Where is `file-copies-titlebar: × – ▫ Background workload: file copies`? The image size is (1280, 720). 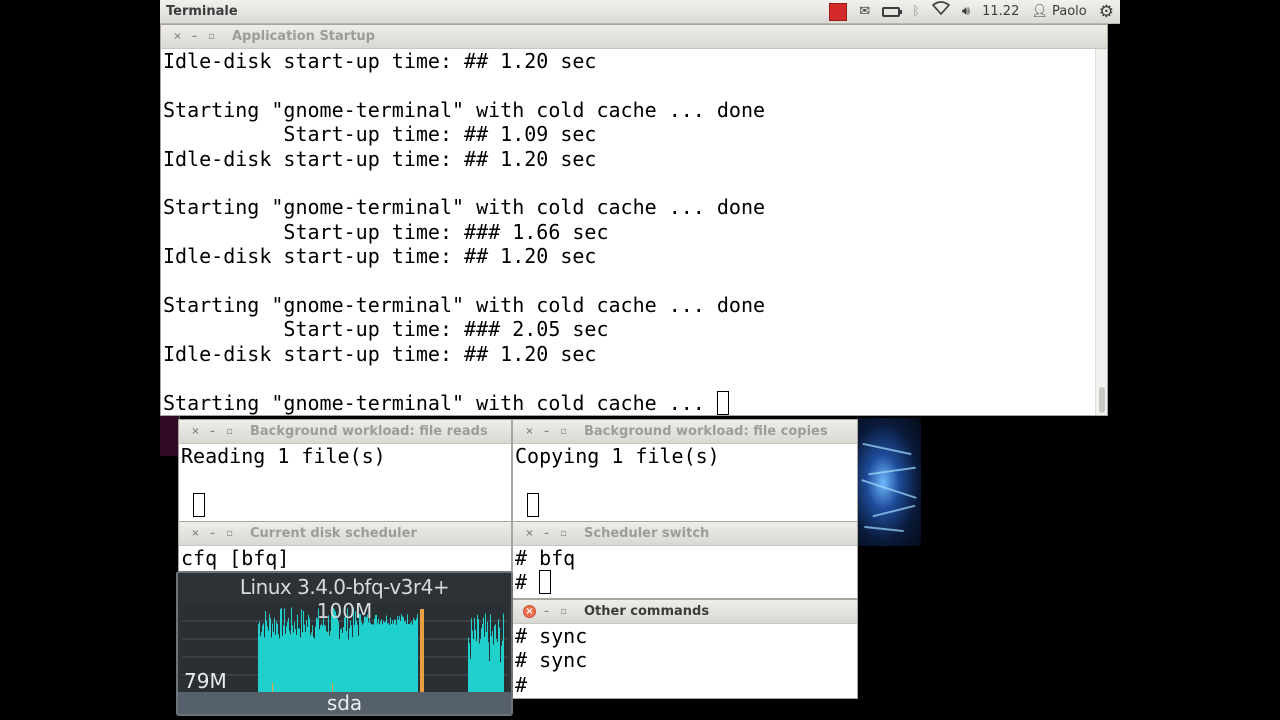
file-copies-titlebar: × – ▫ Background workload: file copies is located at coordinates (685, 432).